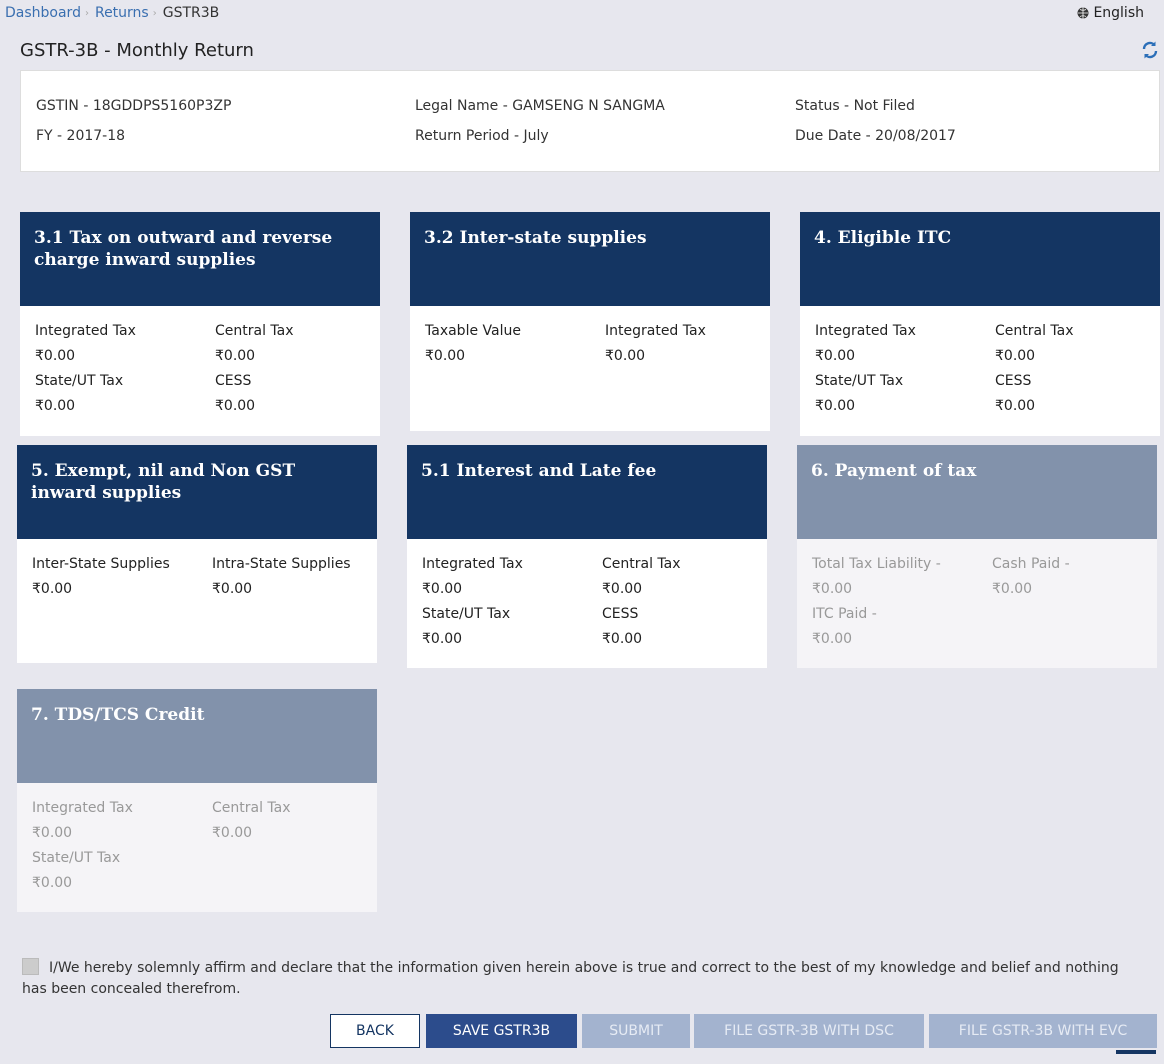 This screenshot has height=1064, width=1164. Describe the element at coordinates (875, 136) in the screenshot. I see `due-date: Due Date - 20/08/2017` at that location.